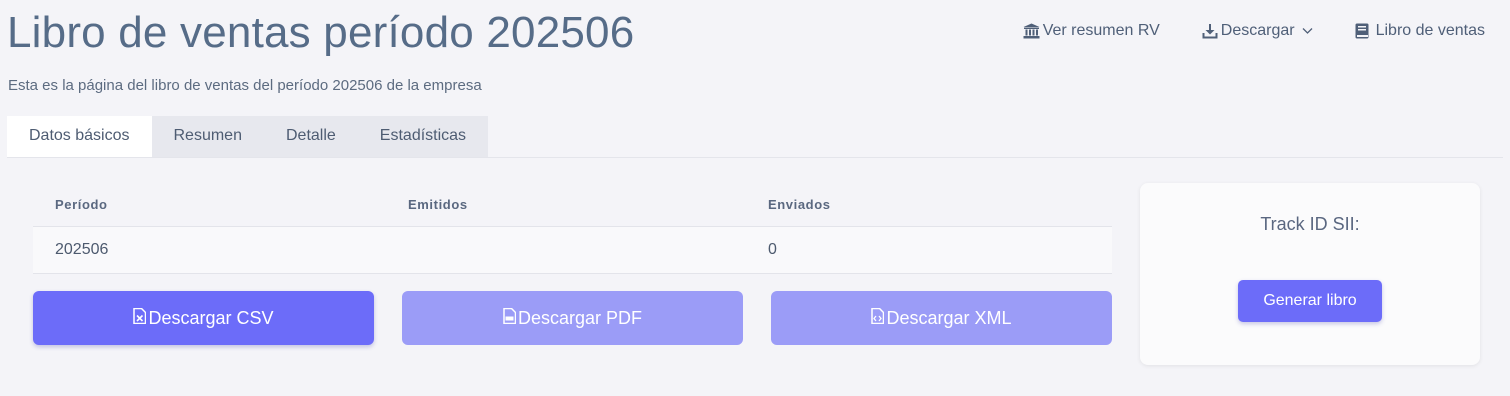 This screenshot has width=1510, height=396. Describe the element at coordinates (949, 317) in the screenshot. I see `download-xml-label: Descargar XML` at that location.